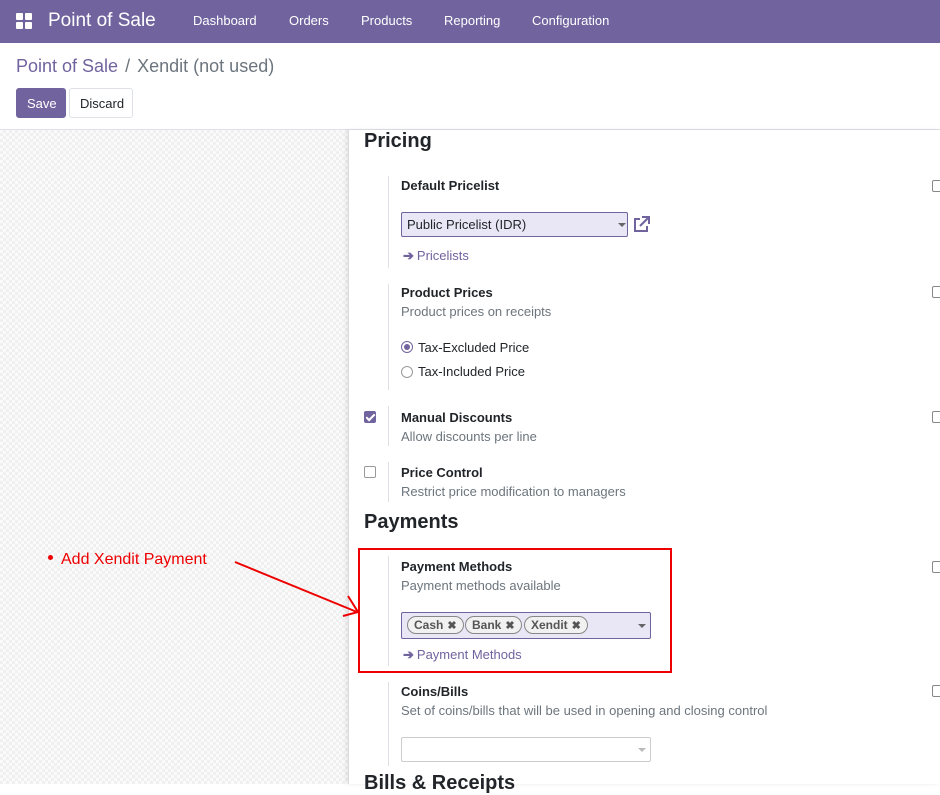 The image size is (940, 795). I want to click on breadcrumb-root: Point of Sale, so click(67, 66).